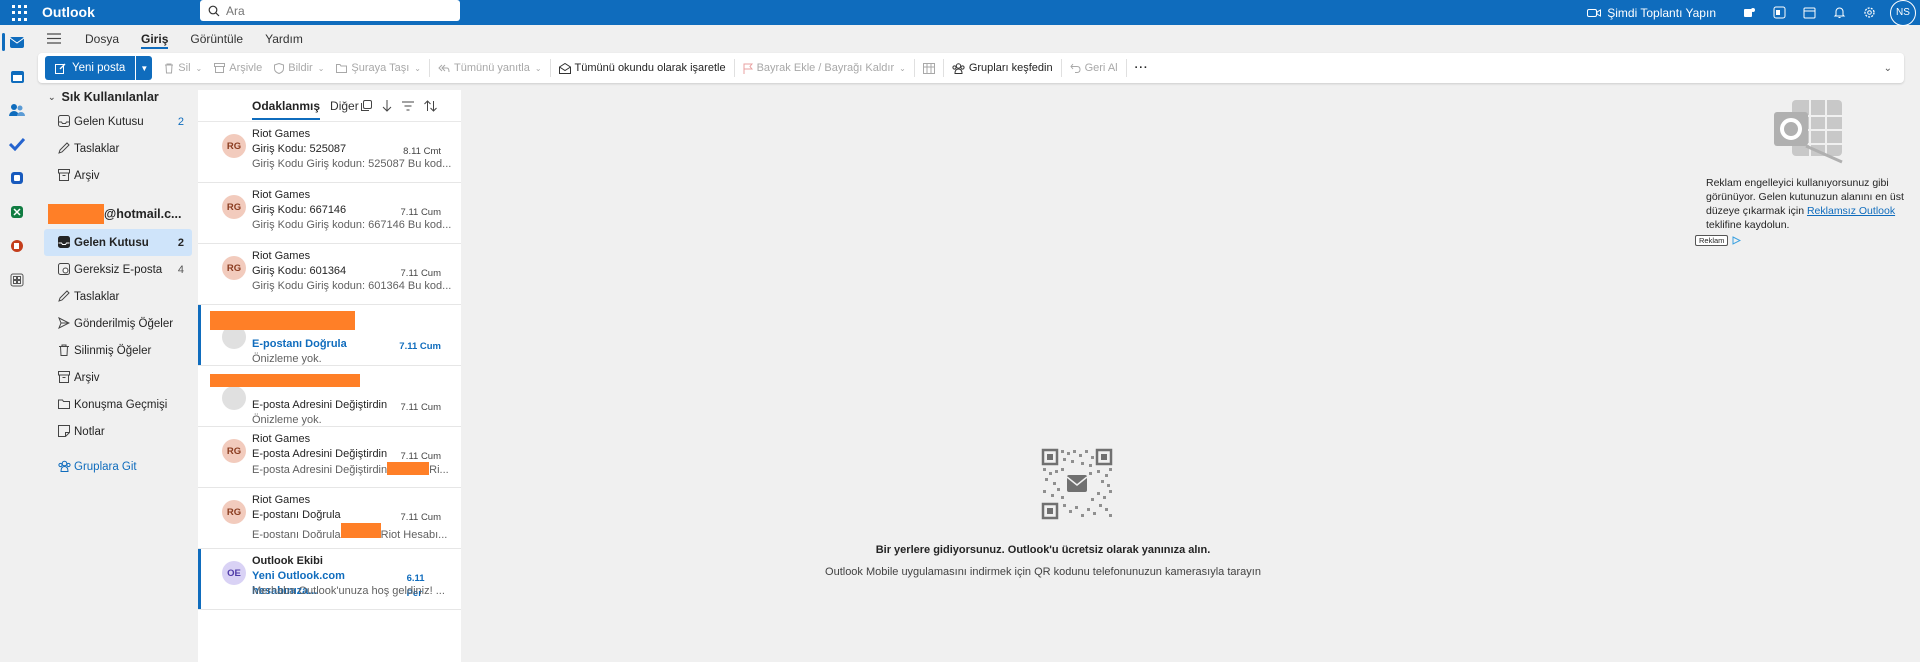 The height and width of the screenshot is (662, 1920). Describe the element at coordinates (299, 68) in the screenshot. I see `report-button: Bildir ⌄` at that location.